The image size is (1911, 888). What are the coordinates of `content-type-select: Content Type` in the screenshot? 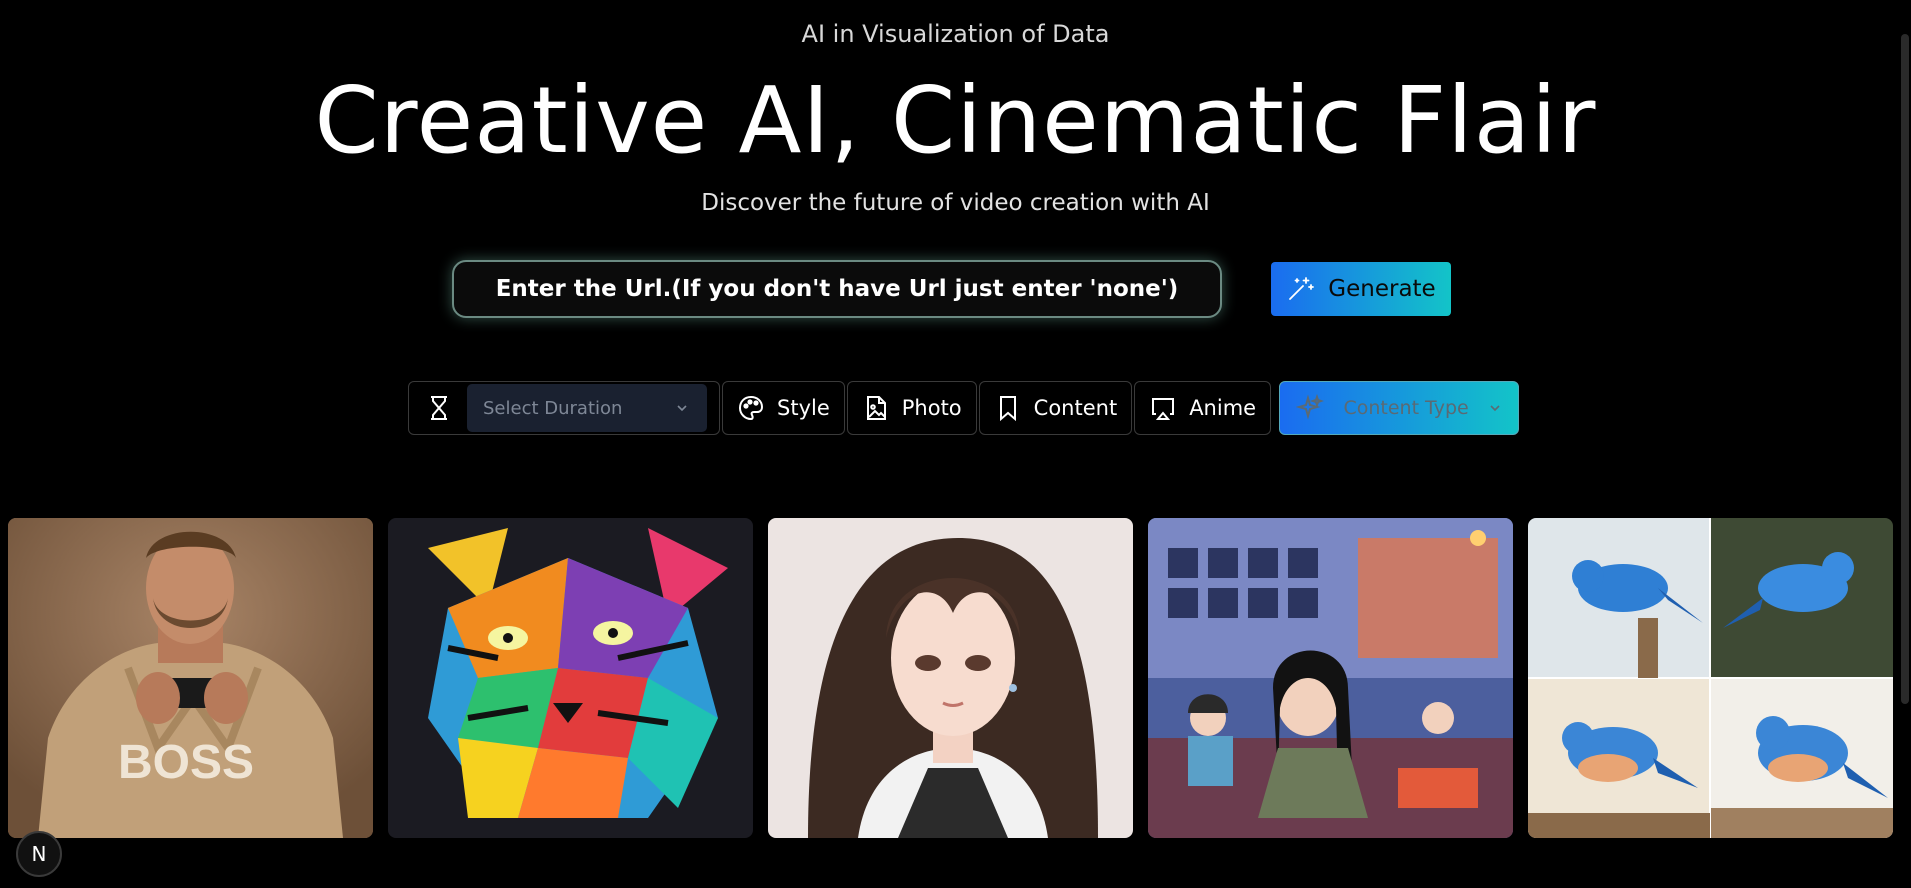 It's located at (1399, 408).